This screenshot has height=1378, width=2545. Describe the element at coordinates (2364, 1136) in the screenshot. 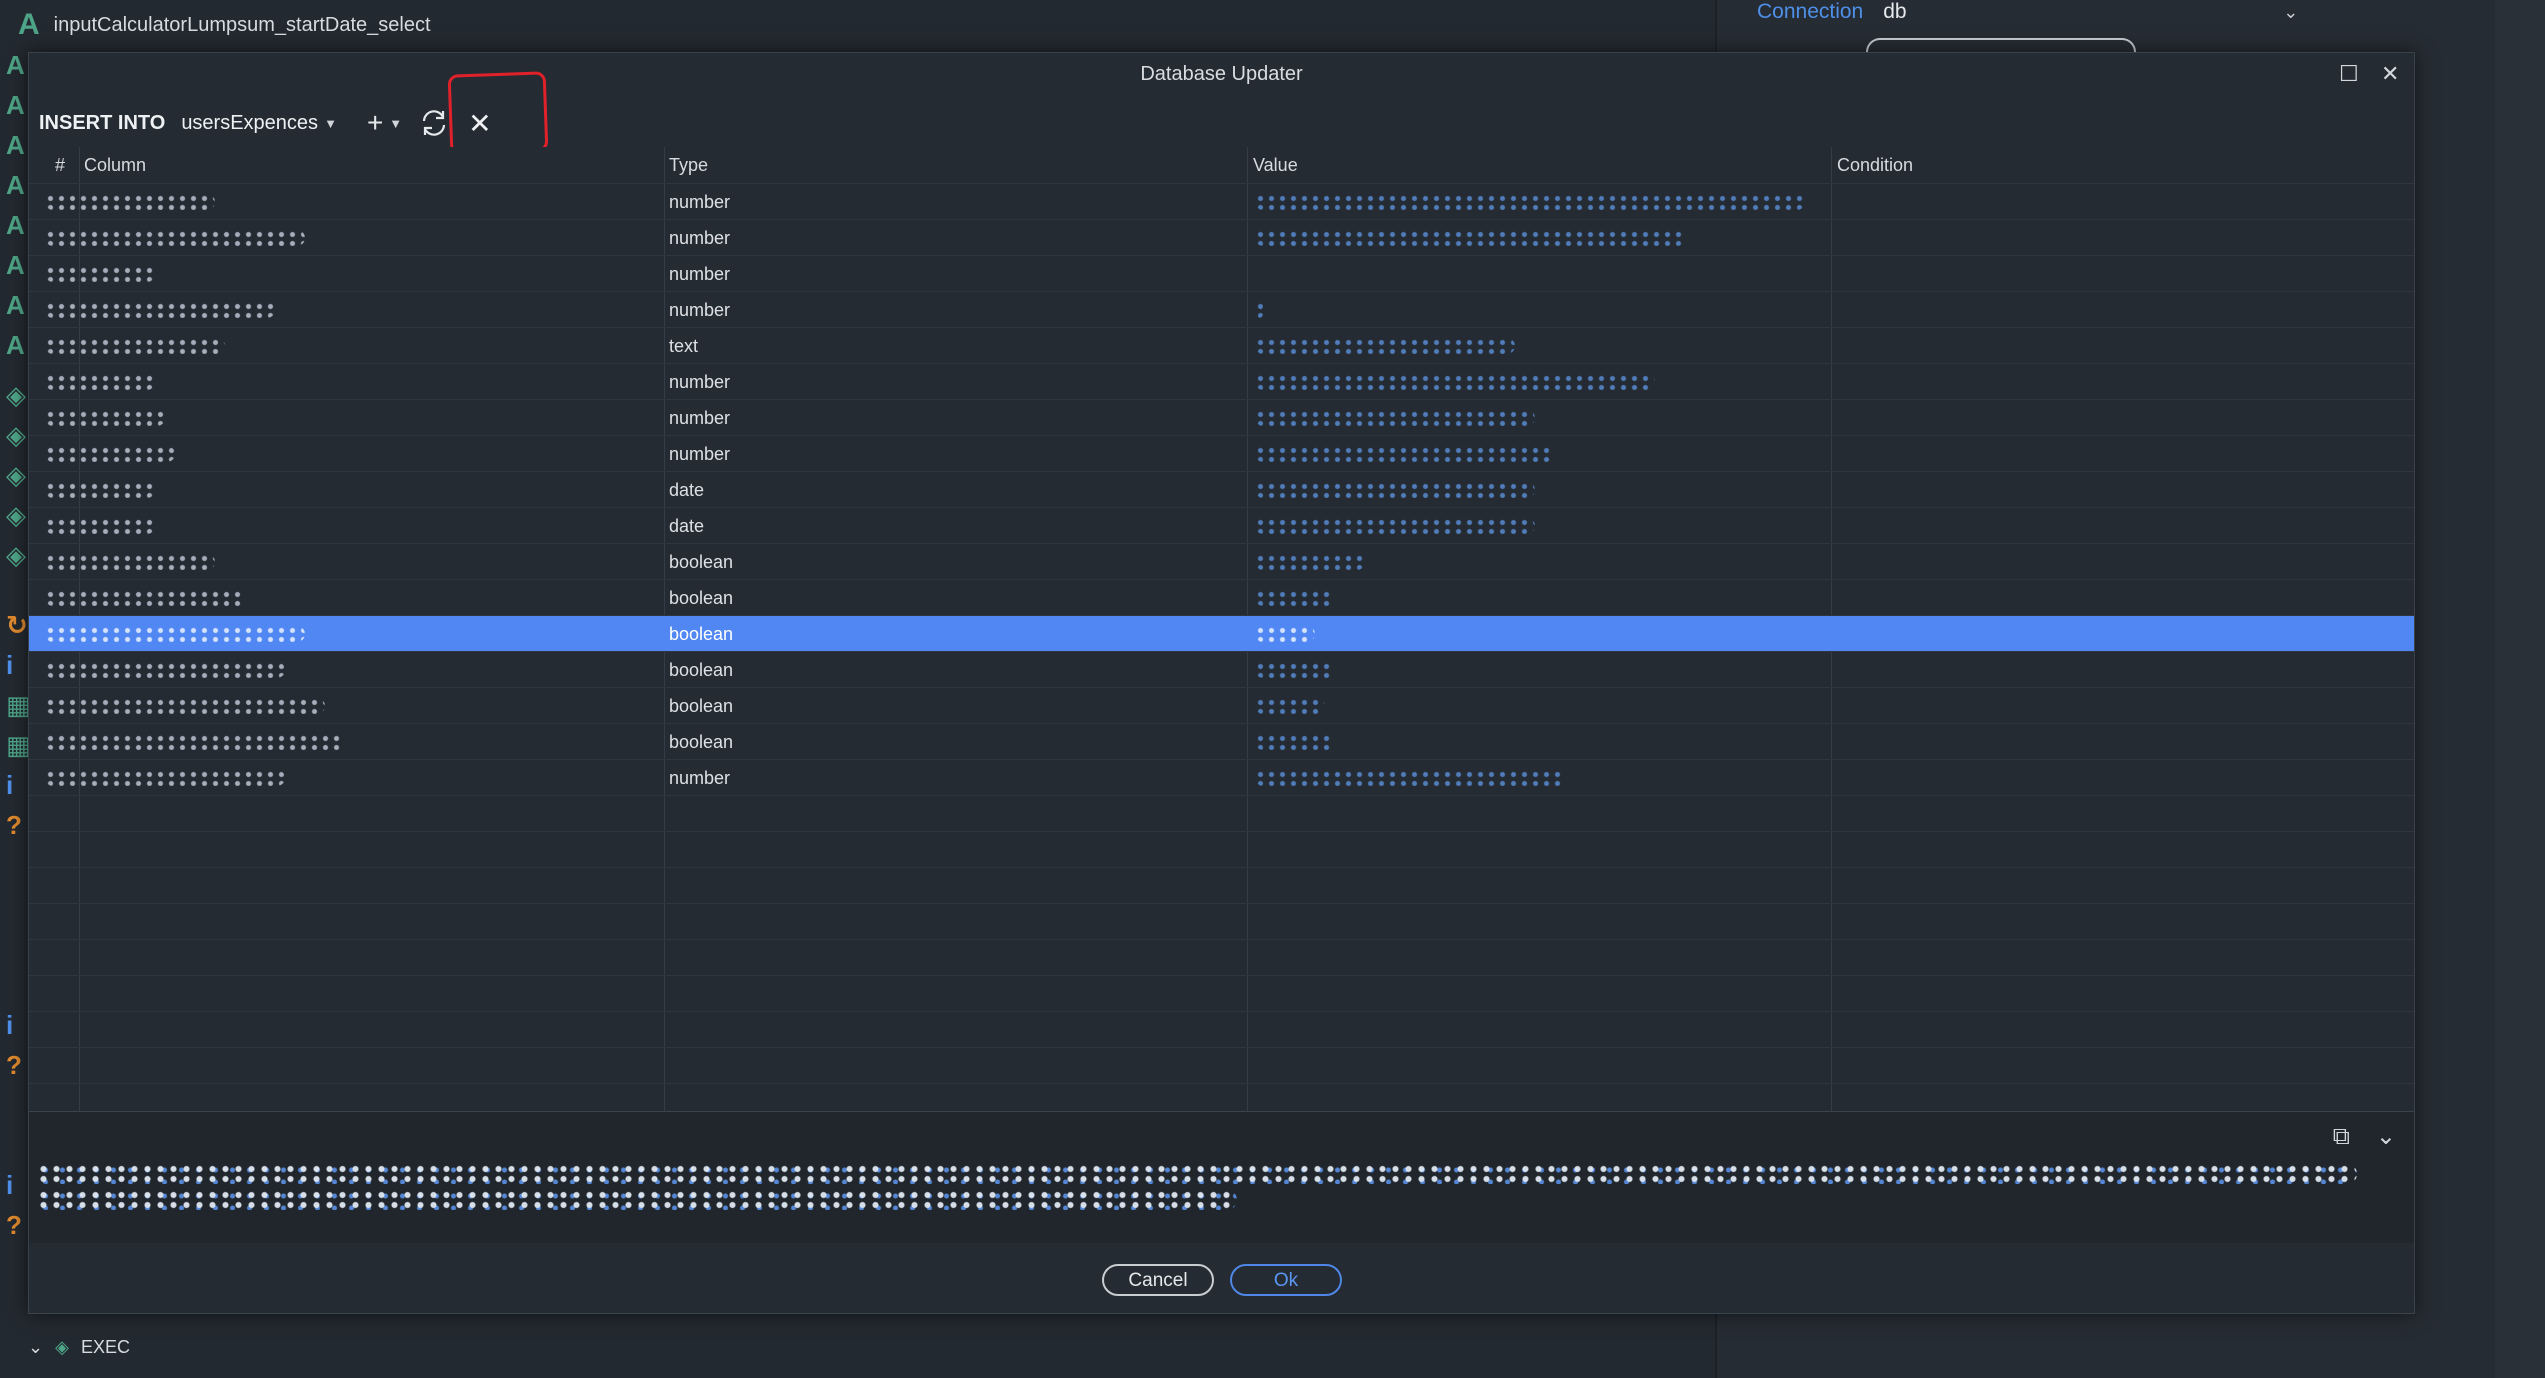

I see `sql-preview-tools: ⧉ ⌄` at that location.